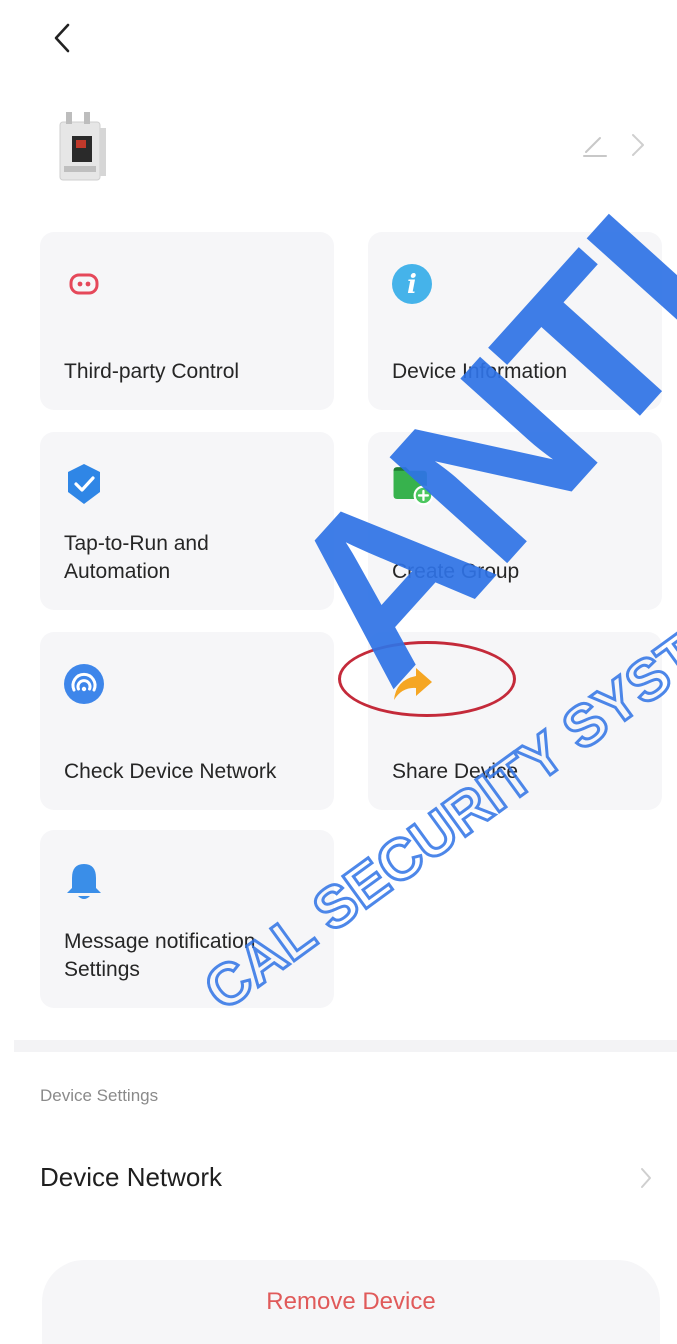 Image resolution: width=677 pixels, height=1344 pixels. I want to click on folder-add-icon, so click(412, 484).